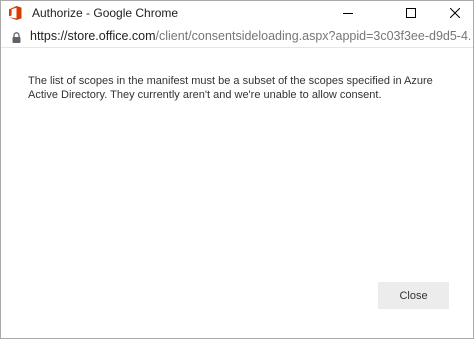 This screenshot has height=339, width=474. I want to click on close-icon, so click(455, 13).